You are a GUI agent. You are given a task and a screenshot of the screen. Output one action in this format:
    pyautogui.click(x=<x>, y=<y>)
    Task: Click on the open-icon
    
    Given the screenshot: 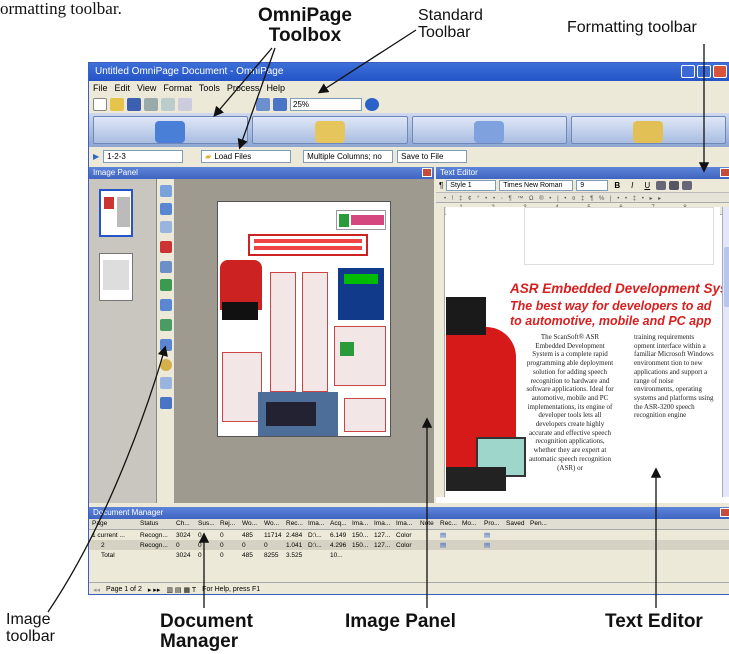 What is the action you would take?
    pyautogui.click(x=117, y=104)
    